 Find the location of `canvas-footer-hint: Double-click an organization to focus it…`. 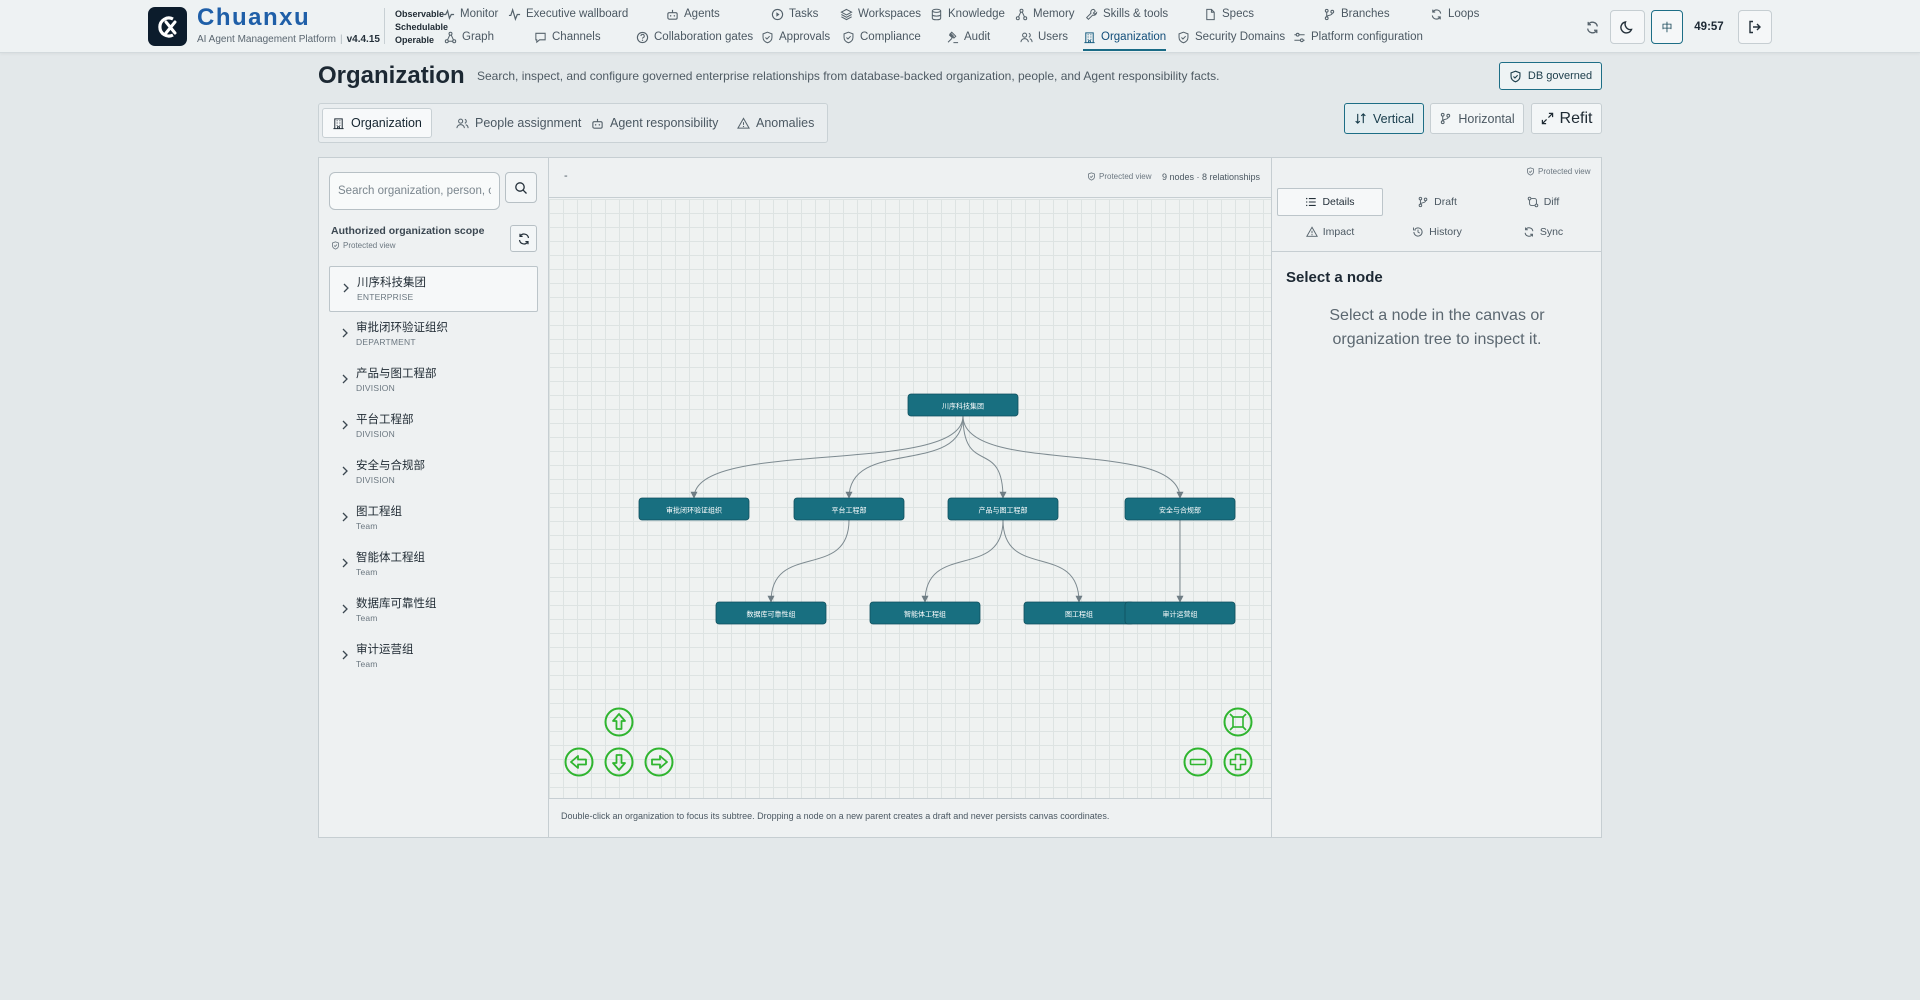

canvas-footer-hint: Double-click an organization to focus it… is located at coordinates (910, 817).